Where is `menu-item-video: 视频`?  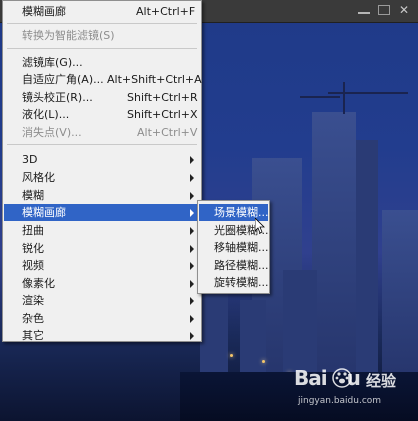 menu-item-video: 视频 is located at coordinates (102, 265).